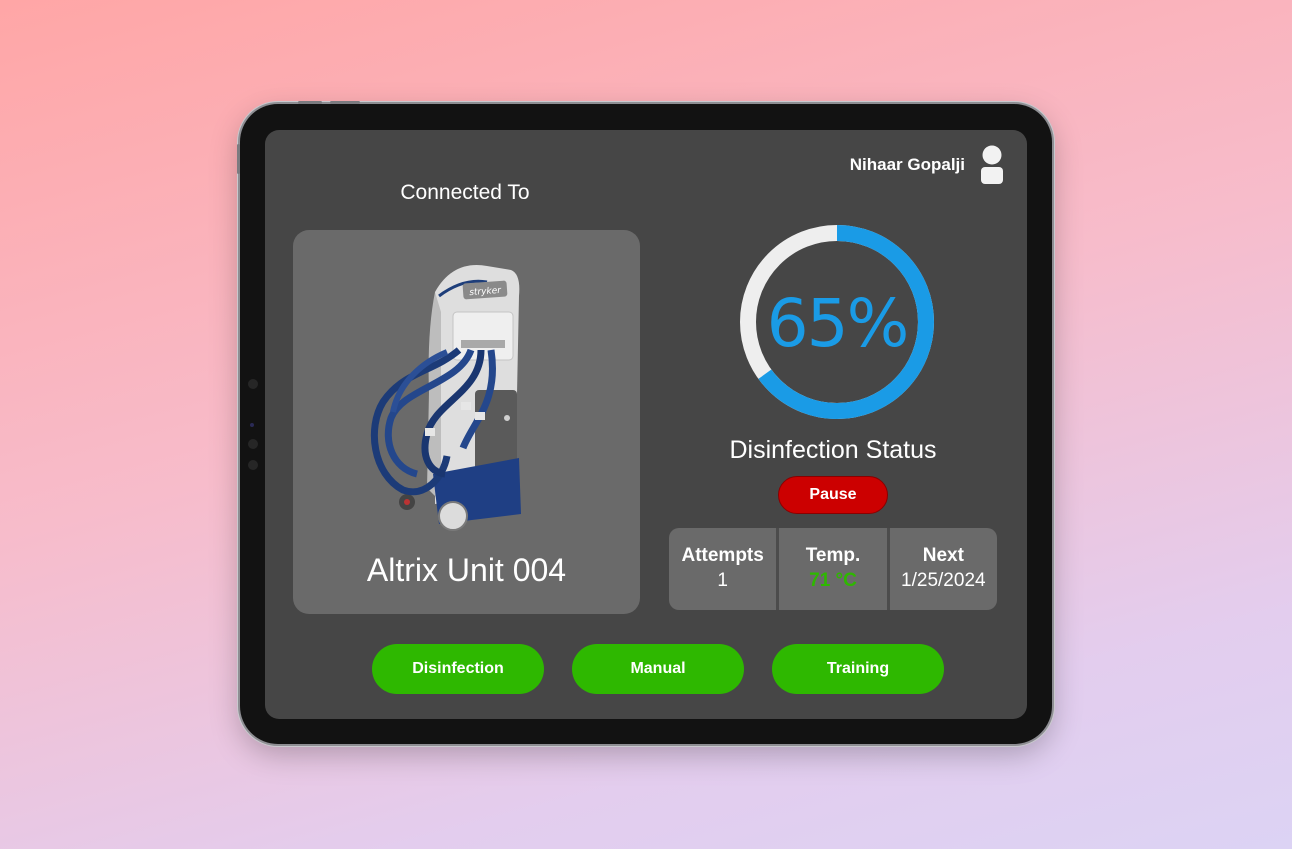  I want to click on stats-panel: Attempts 1 Temp. 71 °C Next 1/25/2024, so click(833, 569).